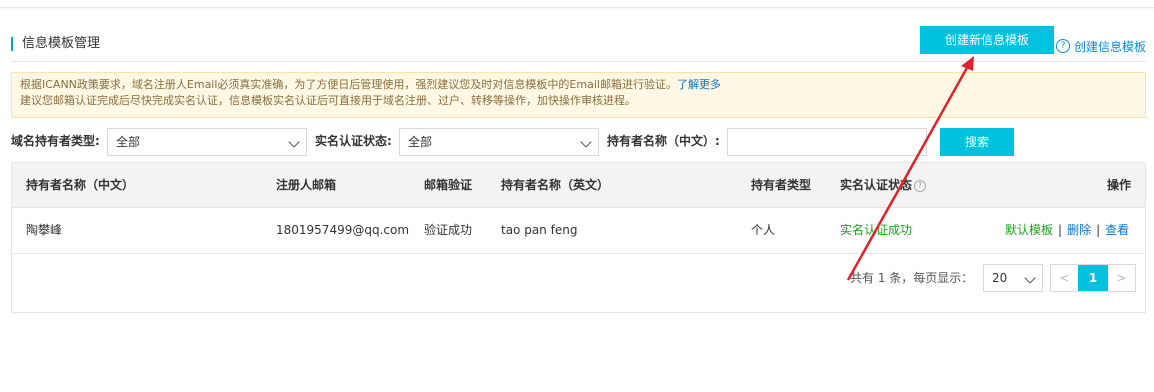  I want to click on cell-name-cn: 陶攀峰, so click(44, 230).